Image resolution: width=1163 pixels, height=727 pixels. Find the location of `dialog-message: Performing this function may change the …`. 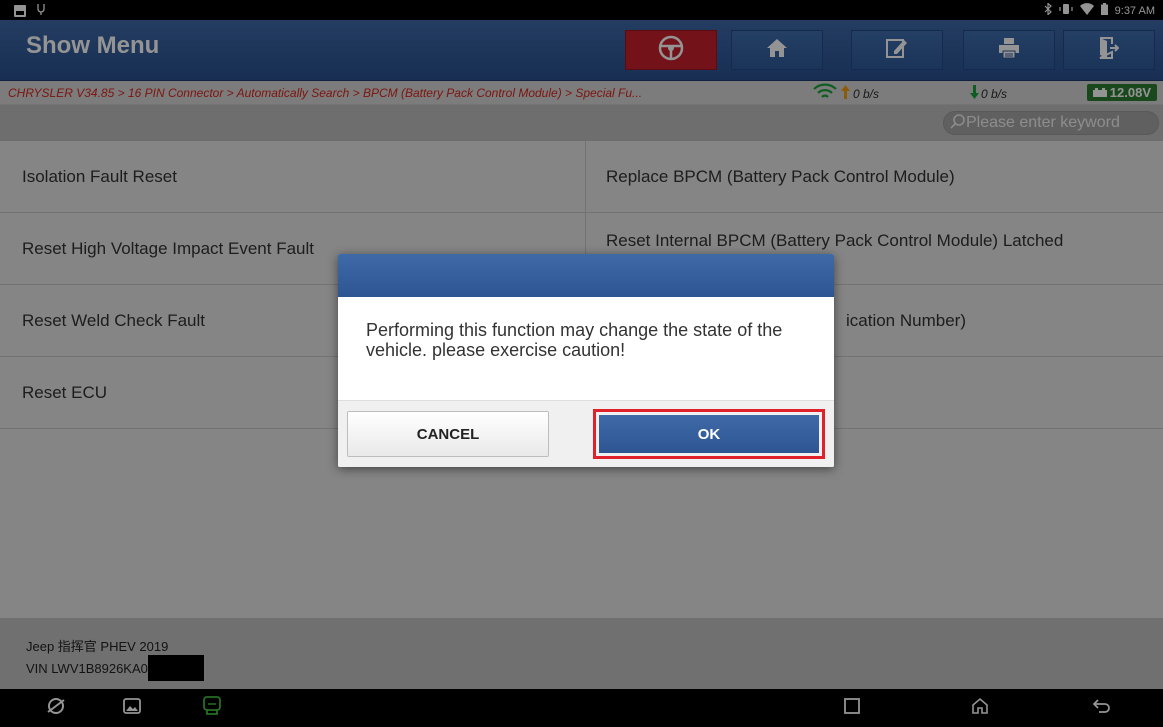

dialog-message: Performing this function may change the … is located at coordinates (586, 348).